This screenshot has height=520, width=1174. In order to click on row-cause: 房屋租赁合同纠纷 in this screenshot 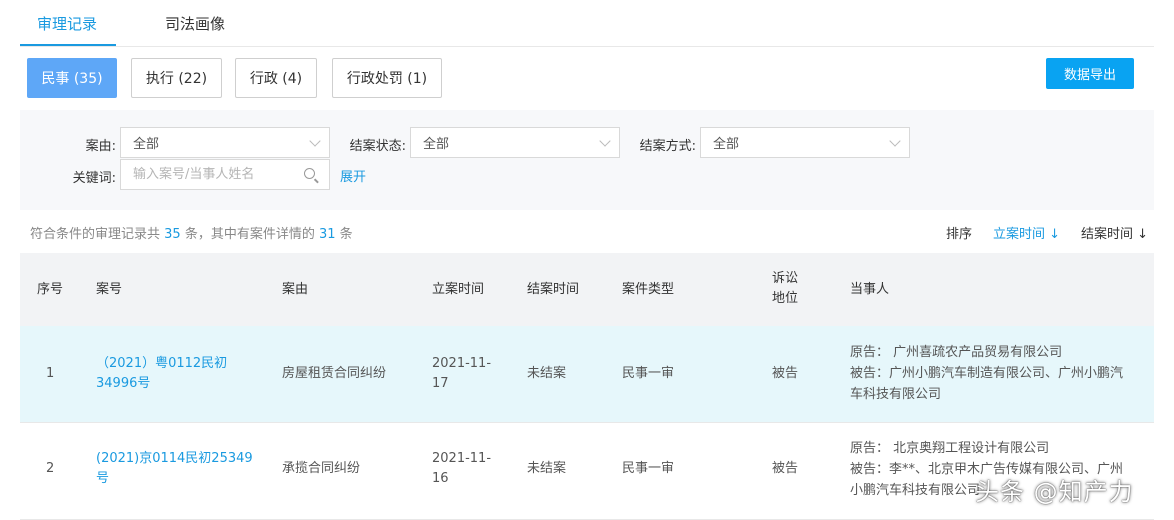, I will do `click(334, 373)`.